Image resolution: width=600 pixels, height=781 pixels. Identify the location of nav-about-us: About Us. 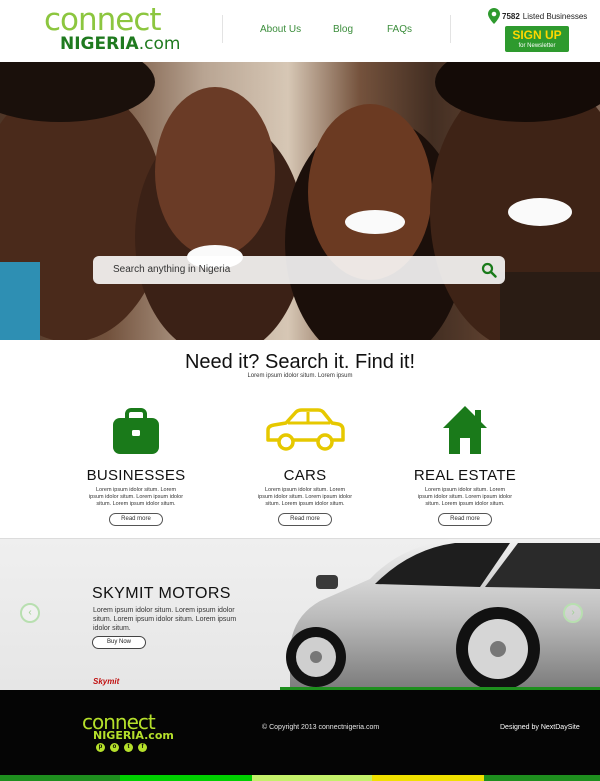
(280, 29).